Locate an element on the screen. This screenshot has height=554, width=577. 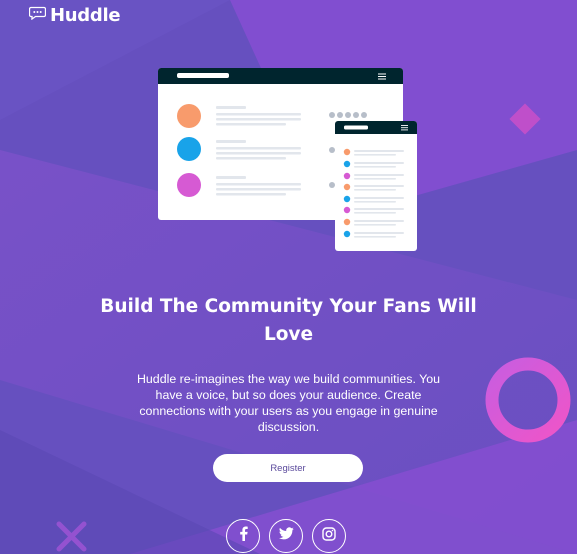
instagram-icon is located at coordinates (329, 536).